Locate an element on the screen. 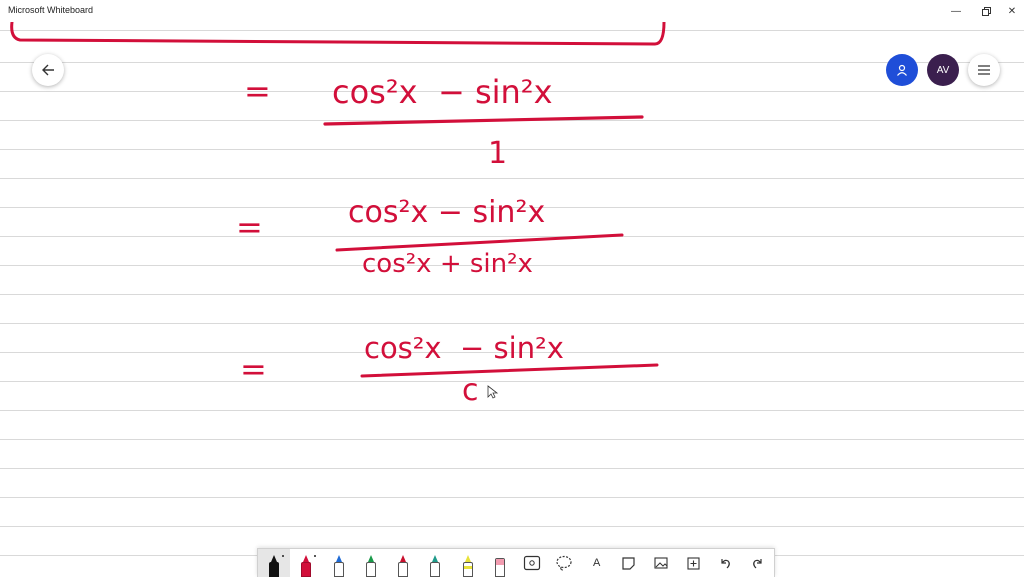 This screenshot has height=577, width=1024. close-button: ✕ is located at coordinates (1010, 11).